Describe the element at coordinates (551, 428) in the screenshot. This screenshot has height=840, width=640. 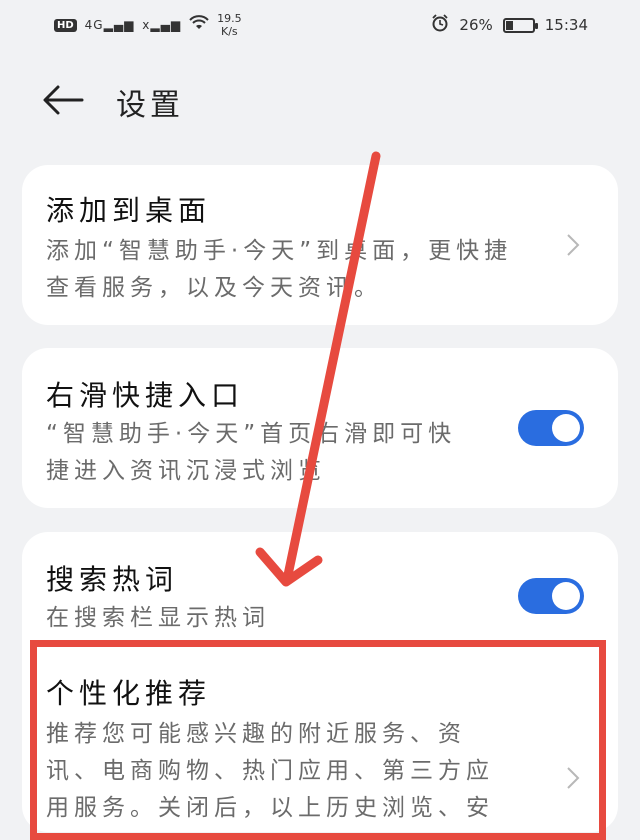
I see `swipe-right-toggle` at that location.